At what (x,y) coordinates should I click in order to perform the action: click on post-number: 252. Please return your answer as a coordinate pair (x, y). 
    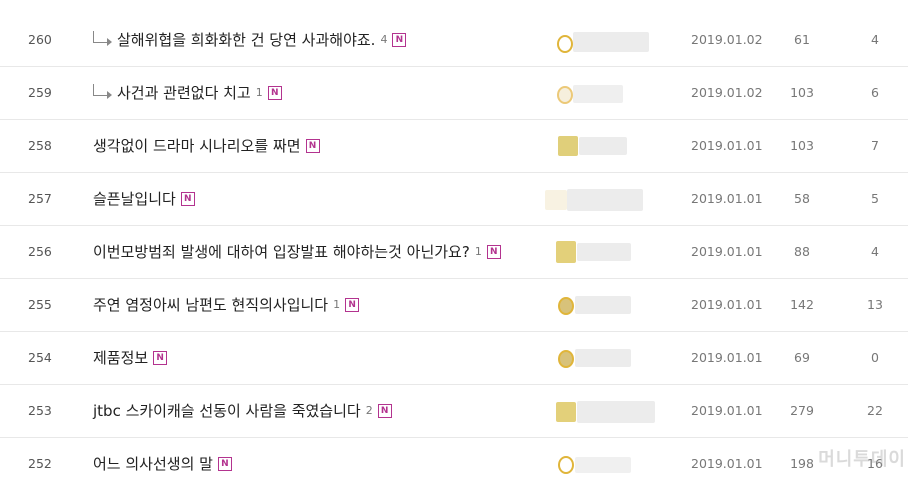
    Looking at the image, I should click on (40, 463).